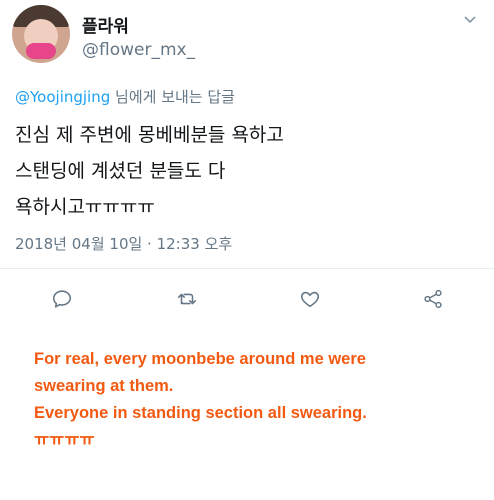 The image size is (494, 500). I want to click on reply-icon, so click(62, 299).